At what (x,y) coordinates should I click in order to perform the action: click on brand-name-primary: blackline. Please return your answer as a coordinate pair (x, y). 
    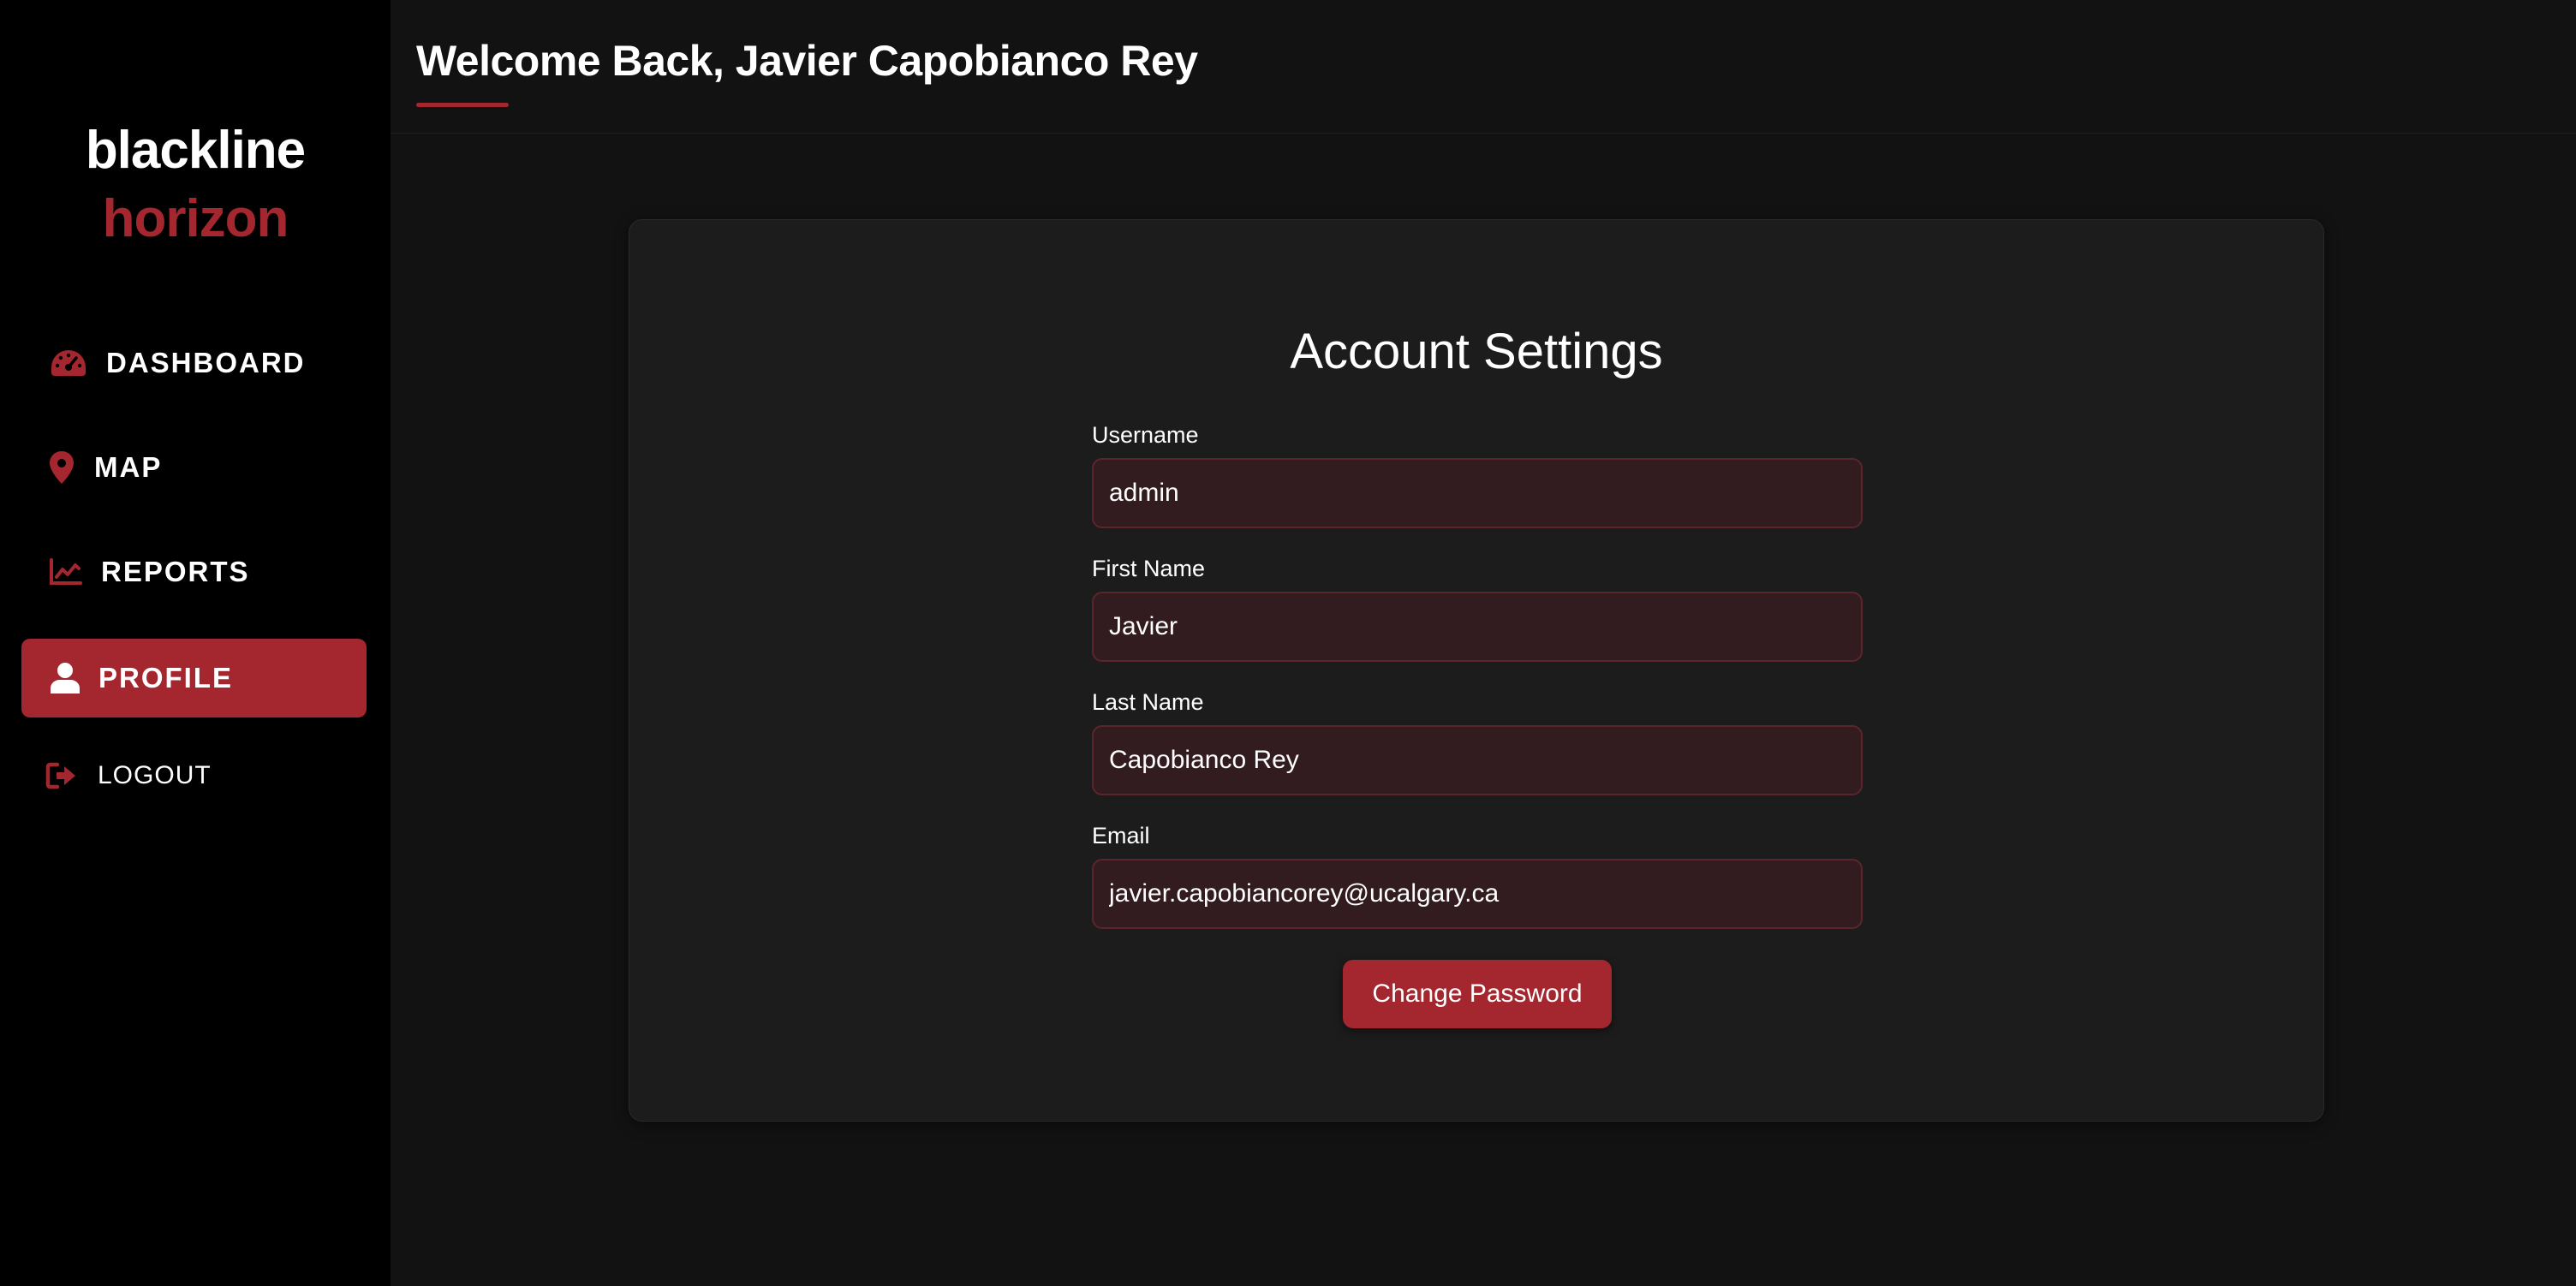
    Looking at the image, I should click on (195, 151).